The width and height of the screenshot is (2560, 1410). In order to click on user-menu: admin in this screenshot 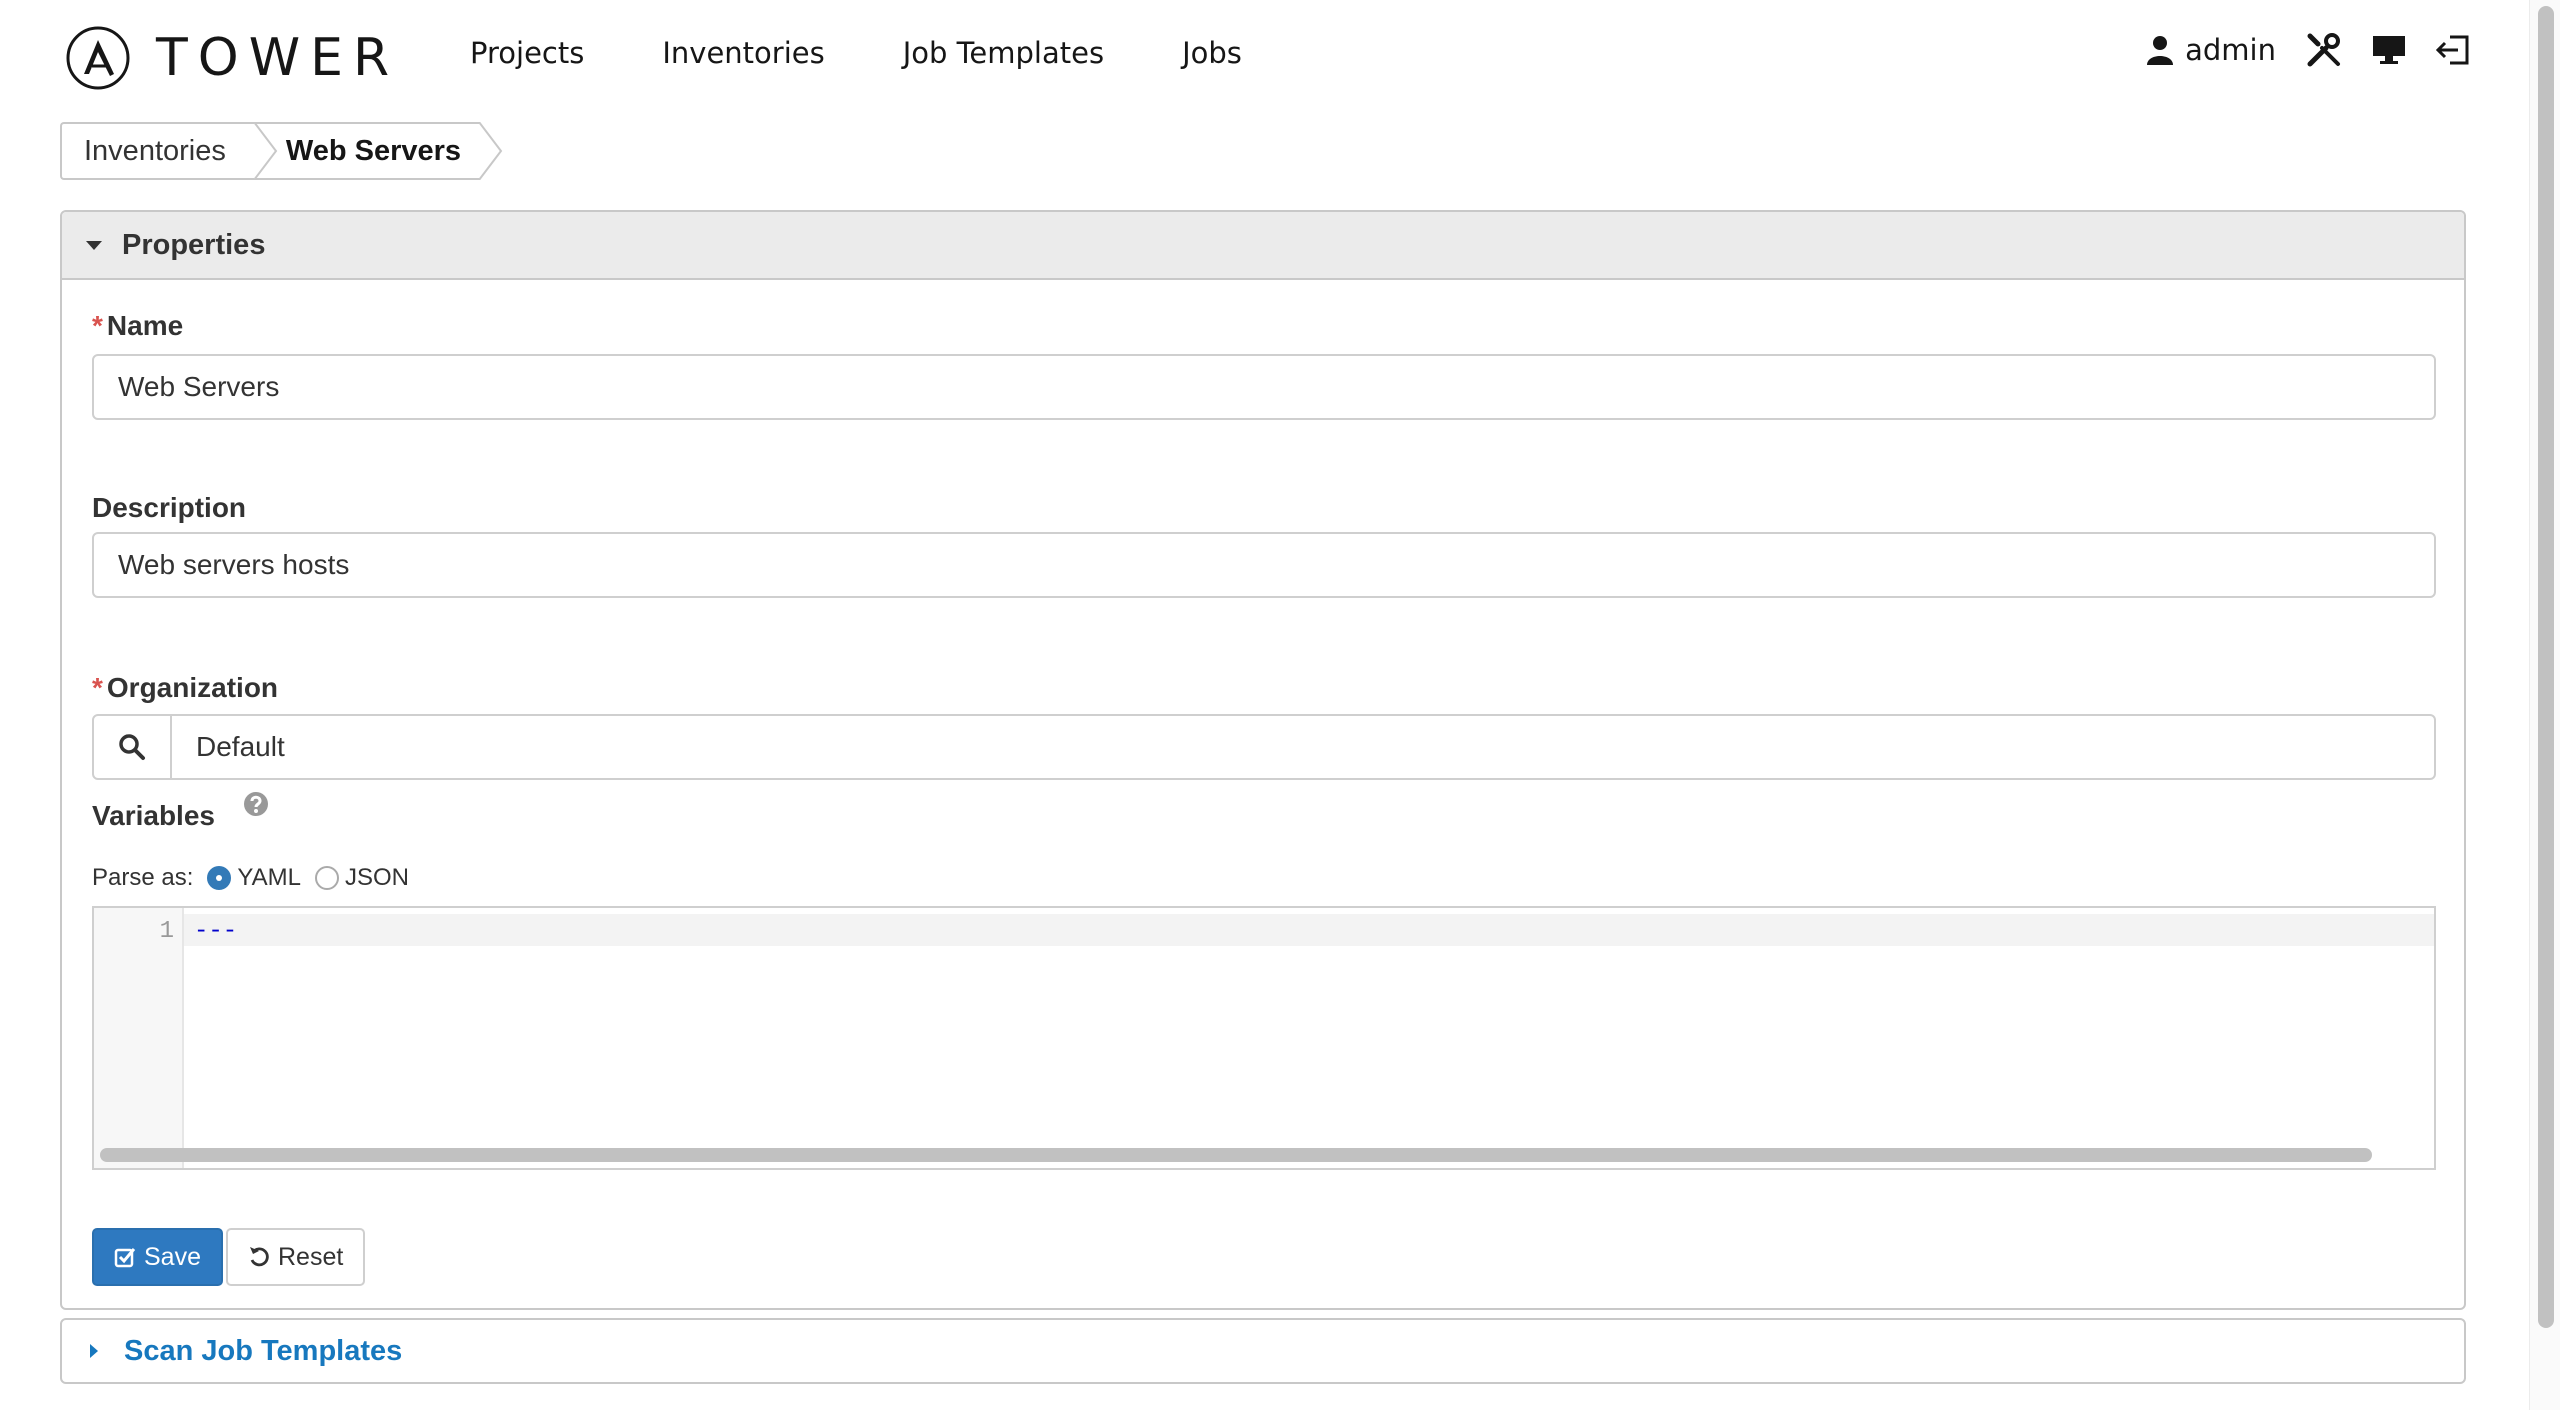, I will do `click(2211, 50)`.